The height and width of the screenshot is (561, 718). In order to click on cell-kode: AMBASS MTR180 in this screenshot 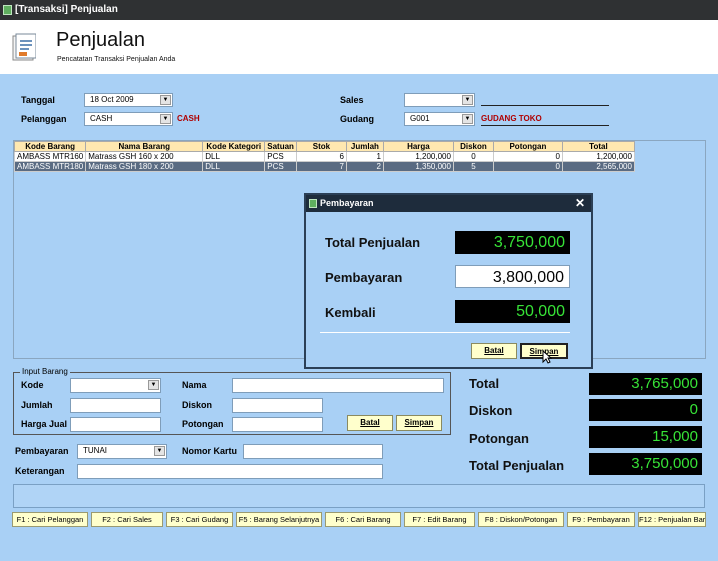, I will do `click(50, 166)`.